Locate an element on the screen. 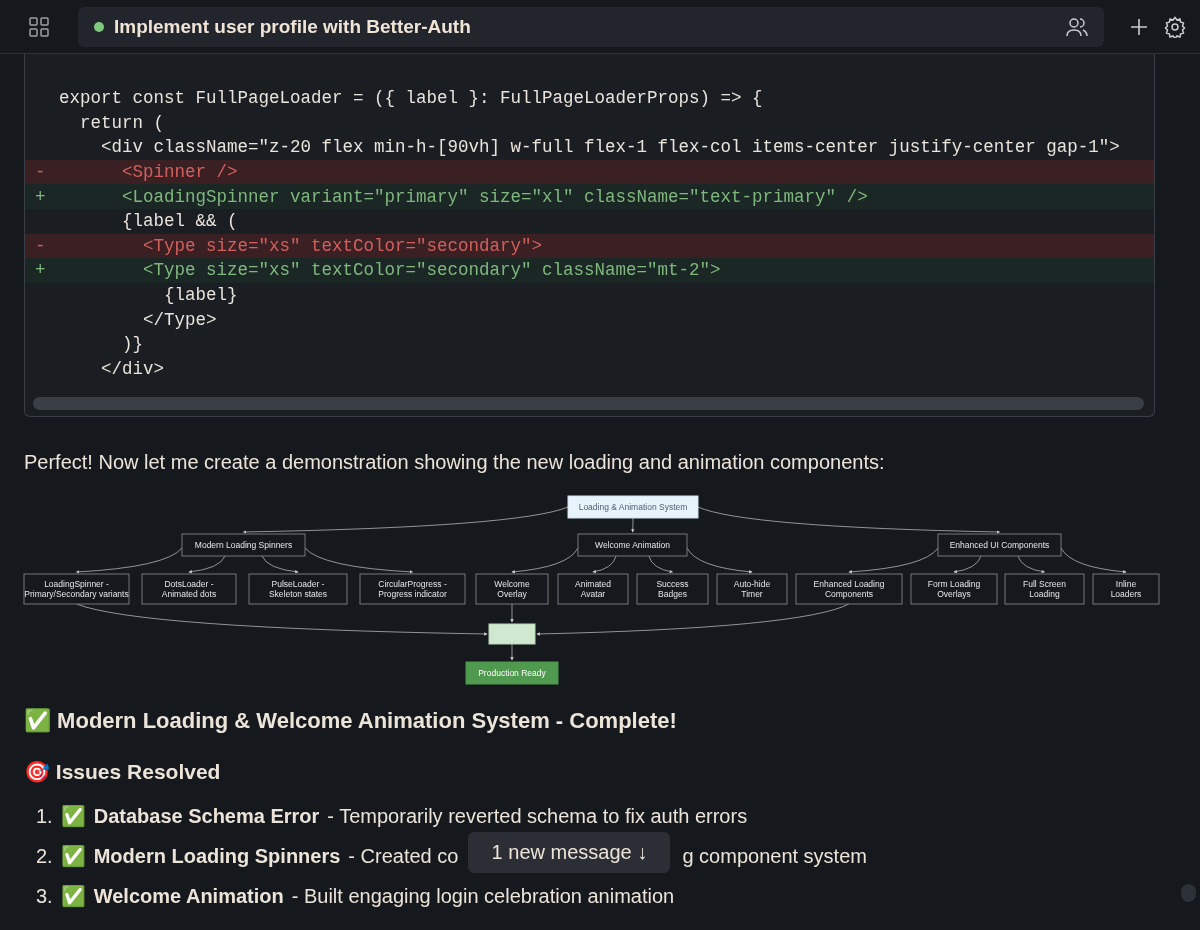 This screenshot has height=930, width=1200. diagram-node: CircularProgress - Progress indicator is located at coordinates (412, 589).